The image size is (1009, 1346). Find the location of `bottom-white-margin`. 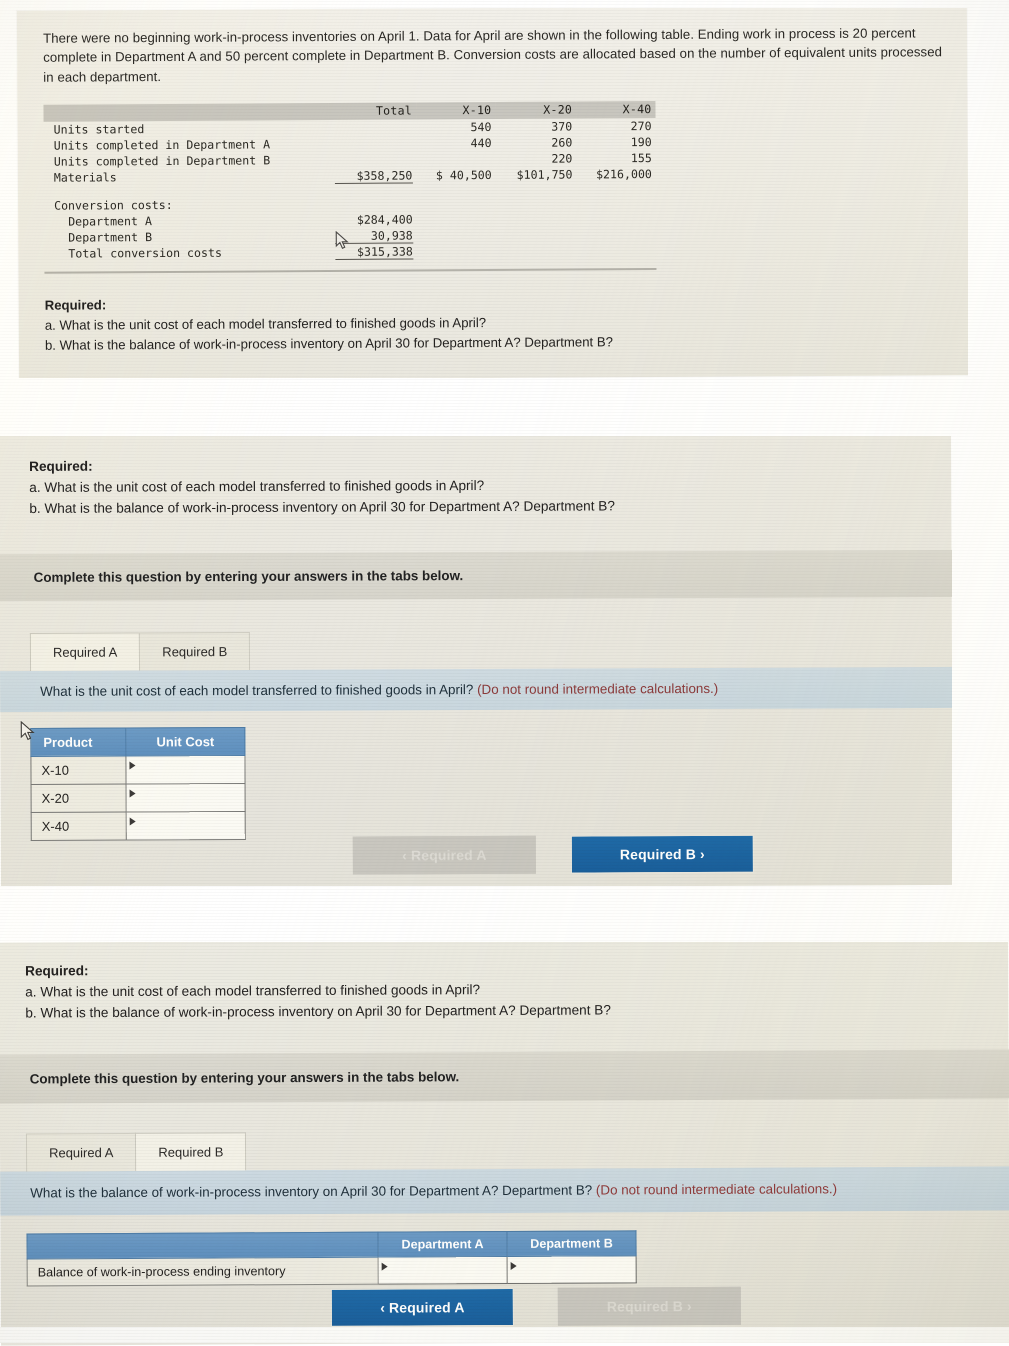

bottom-white-margin is located at coordinates (504, 1335).